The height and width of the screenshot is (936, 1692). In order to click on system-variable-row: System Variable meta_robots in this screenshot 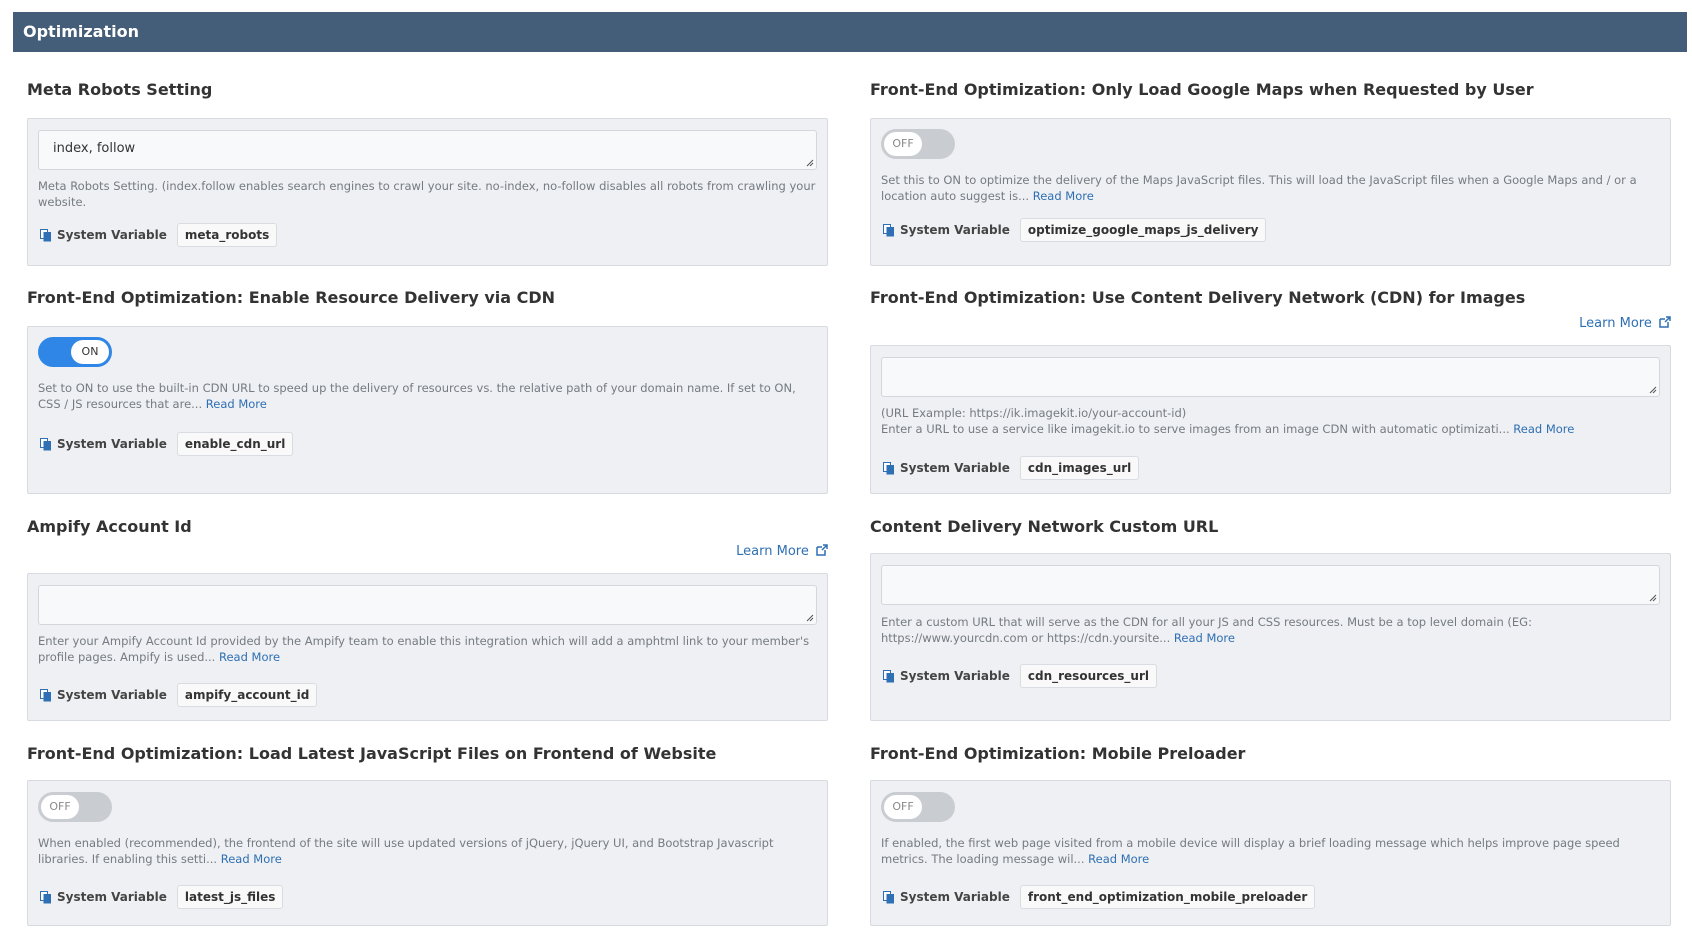, I will do `click(159, 235)`.